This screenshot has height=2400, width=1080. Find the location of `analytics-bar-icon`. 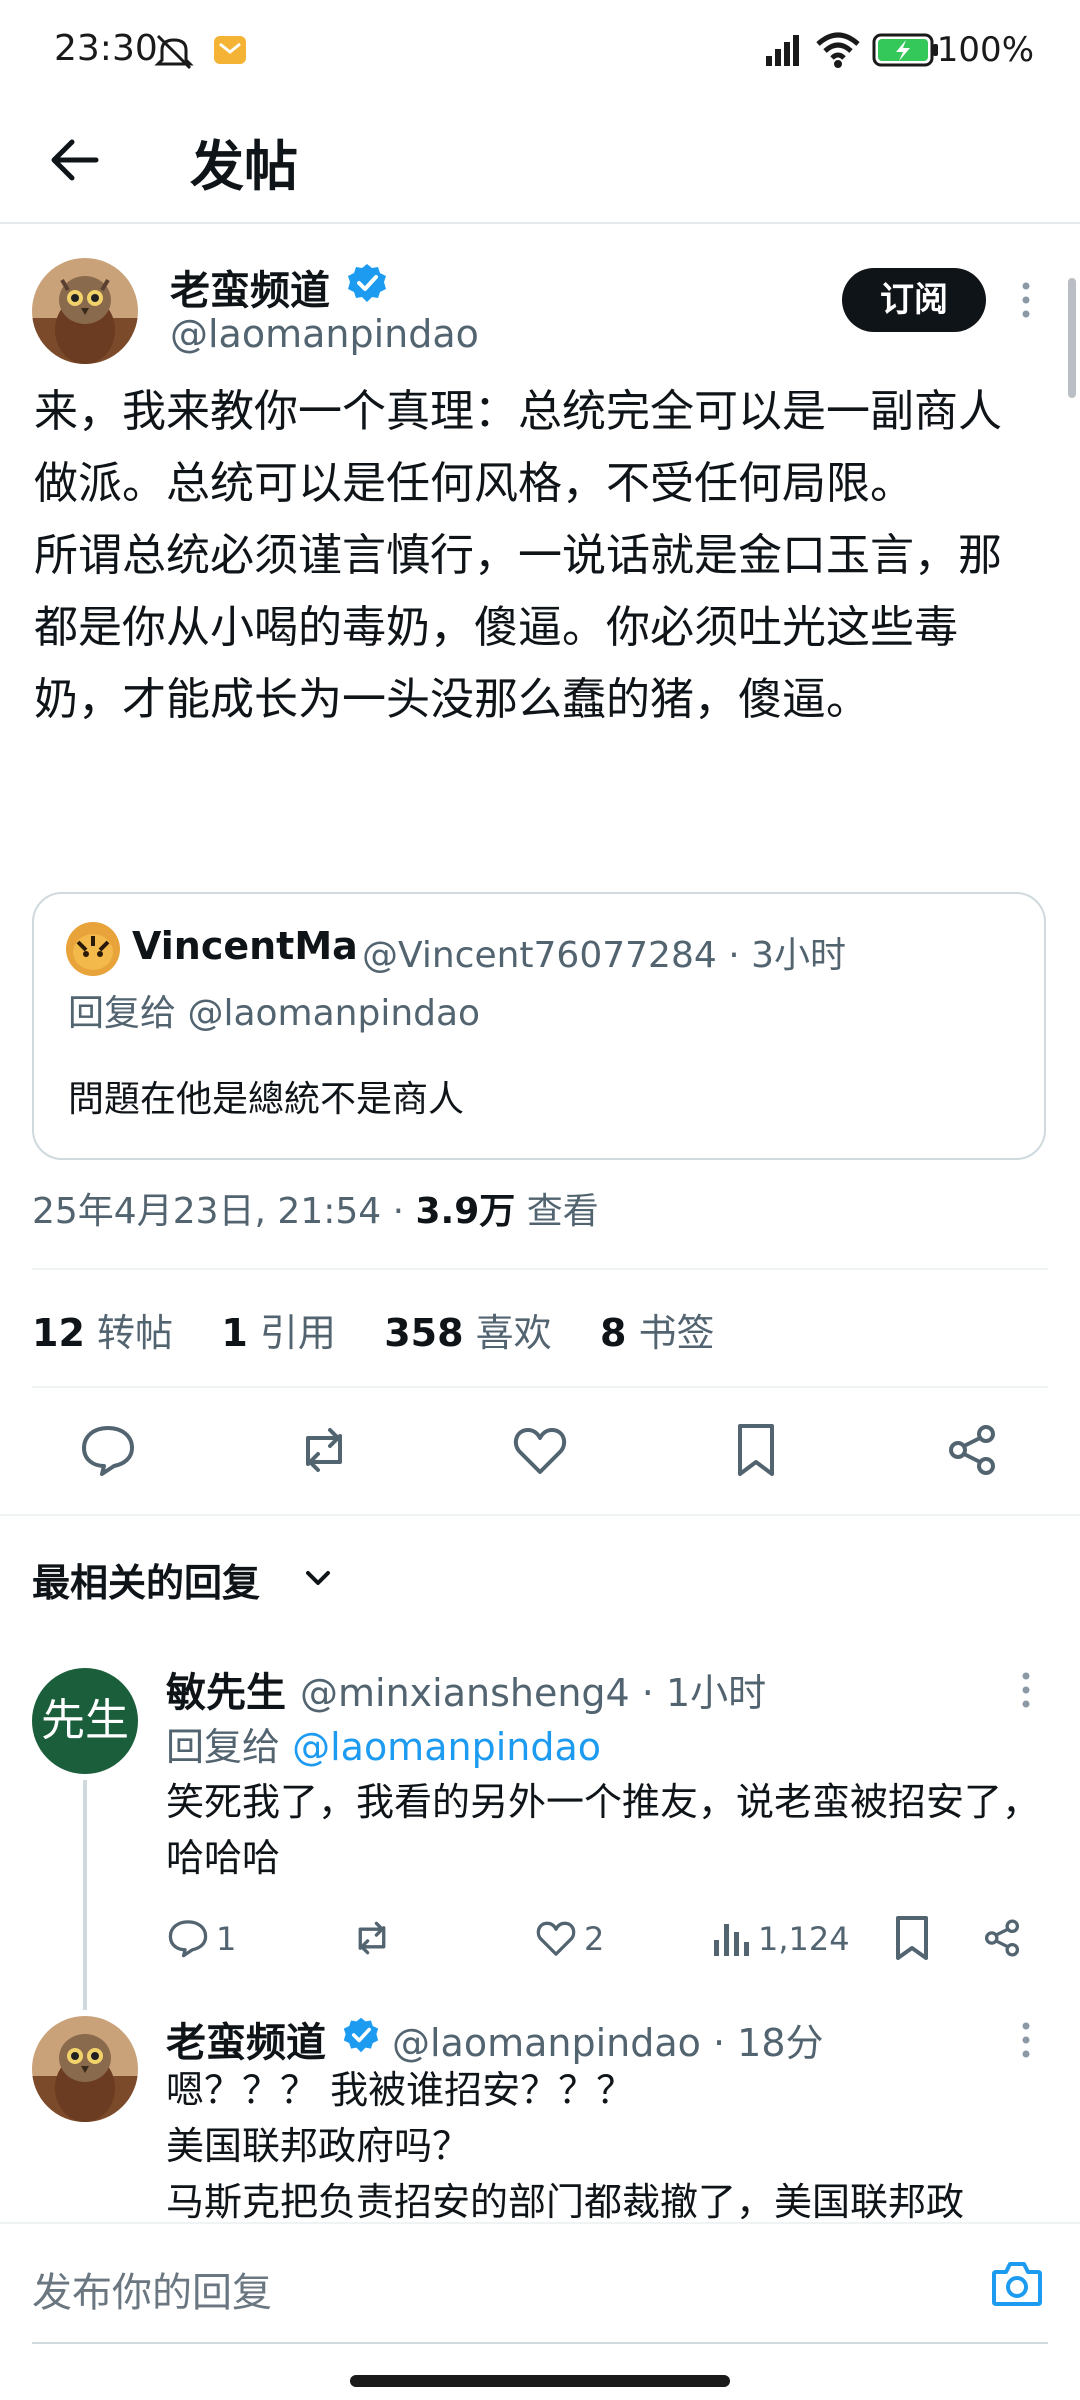

analytics-bar-icon is located at coordinates (730, 1938).